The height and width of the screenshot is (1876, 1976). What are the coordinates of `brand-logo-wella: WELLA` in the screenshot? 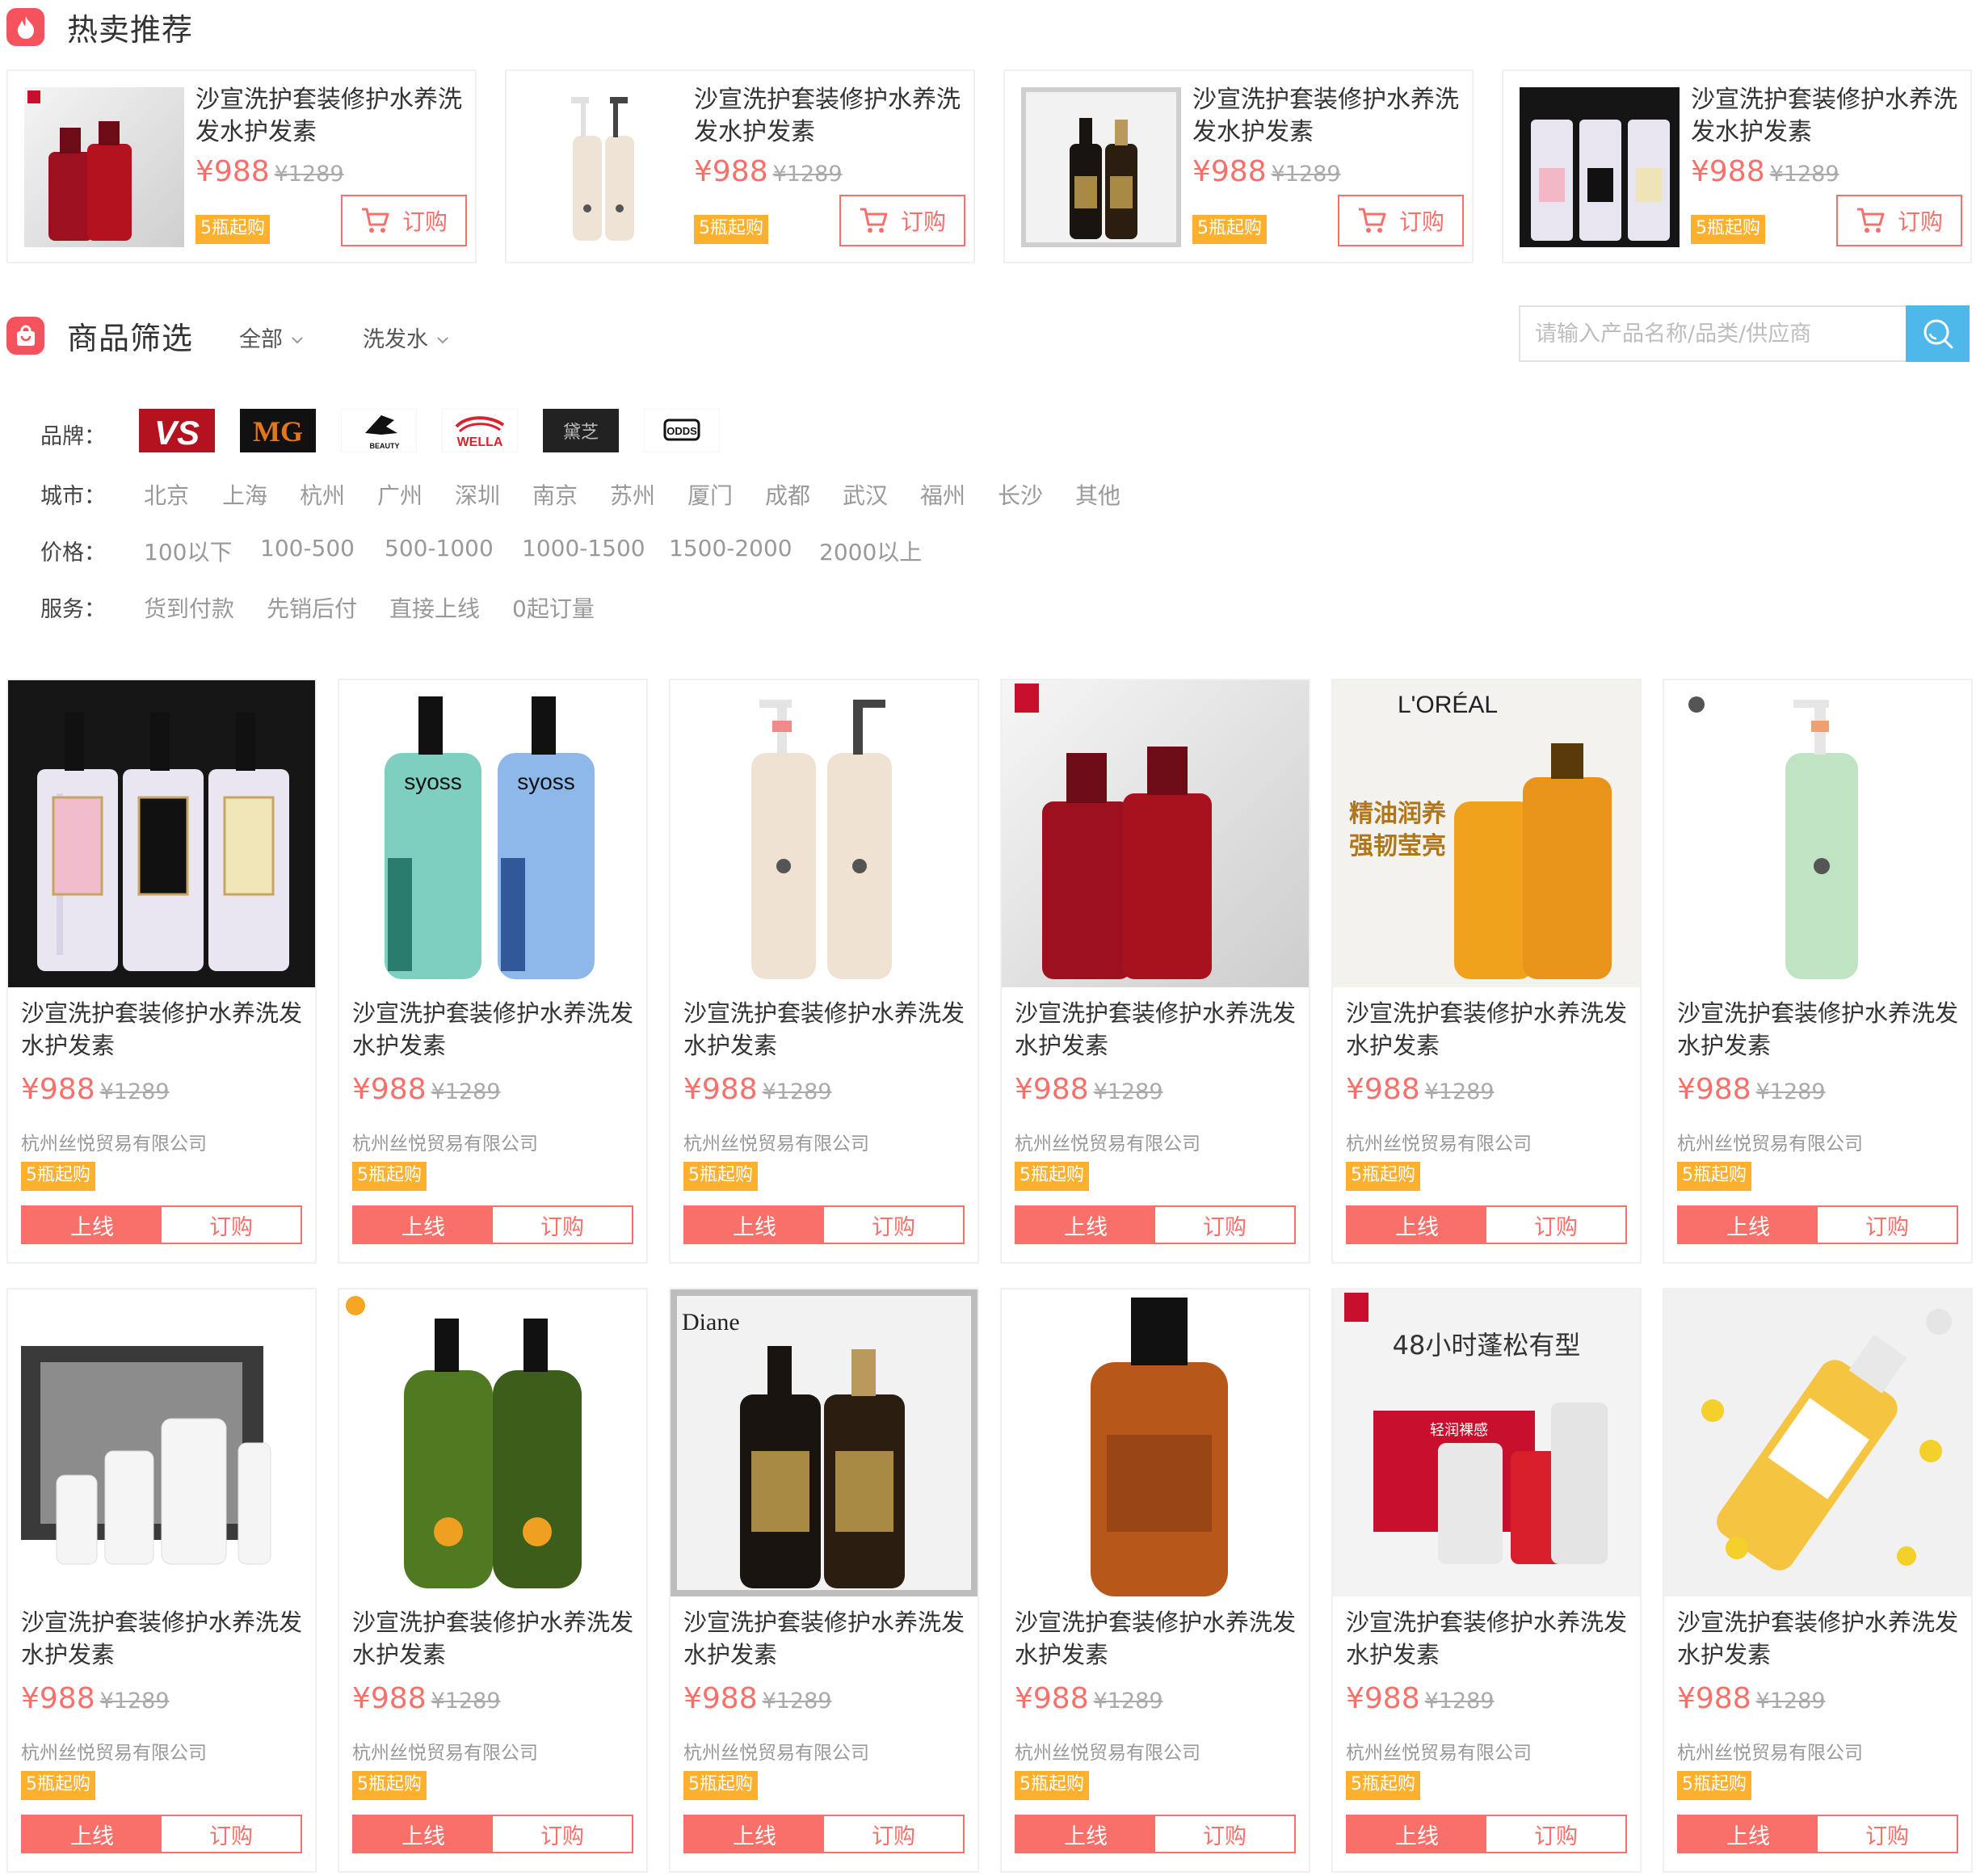 It's located at (480, 430).